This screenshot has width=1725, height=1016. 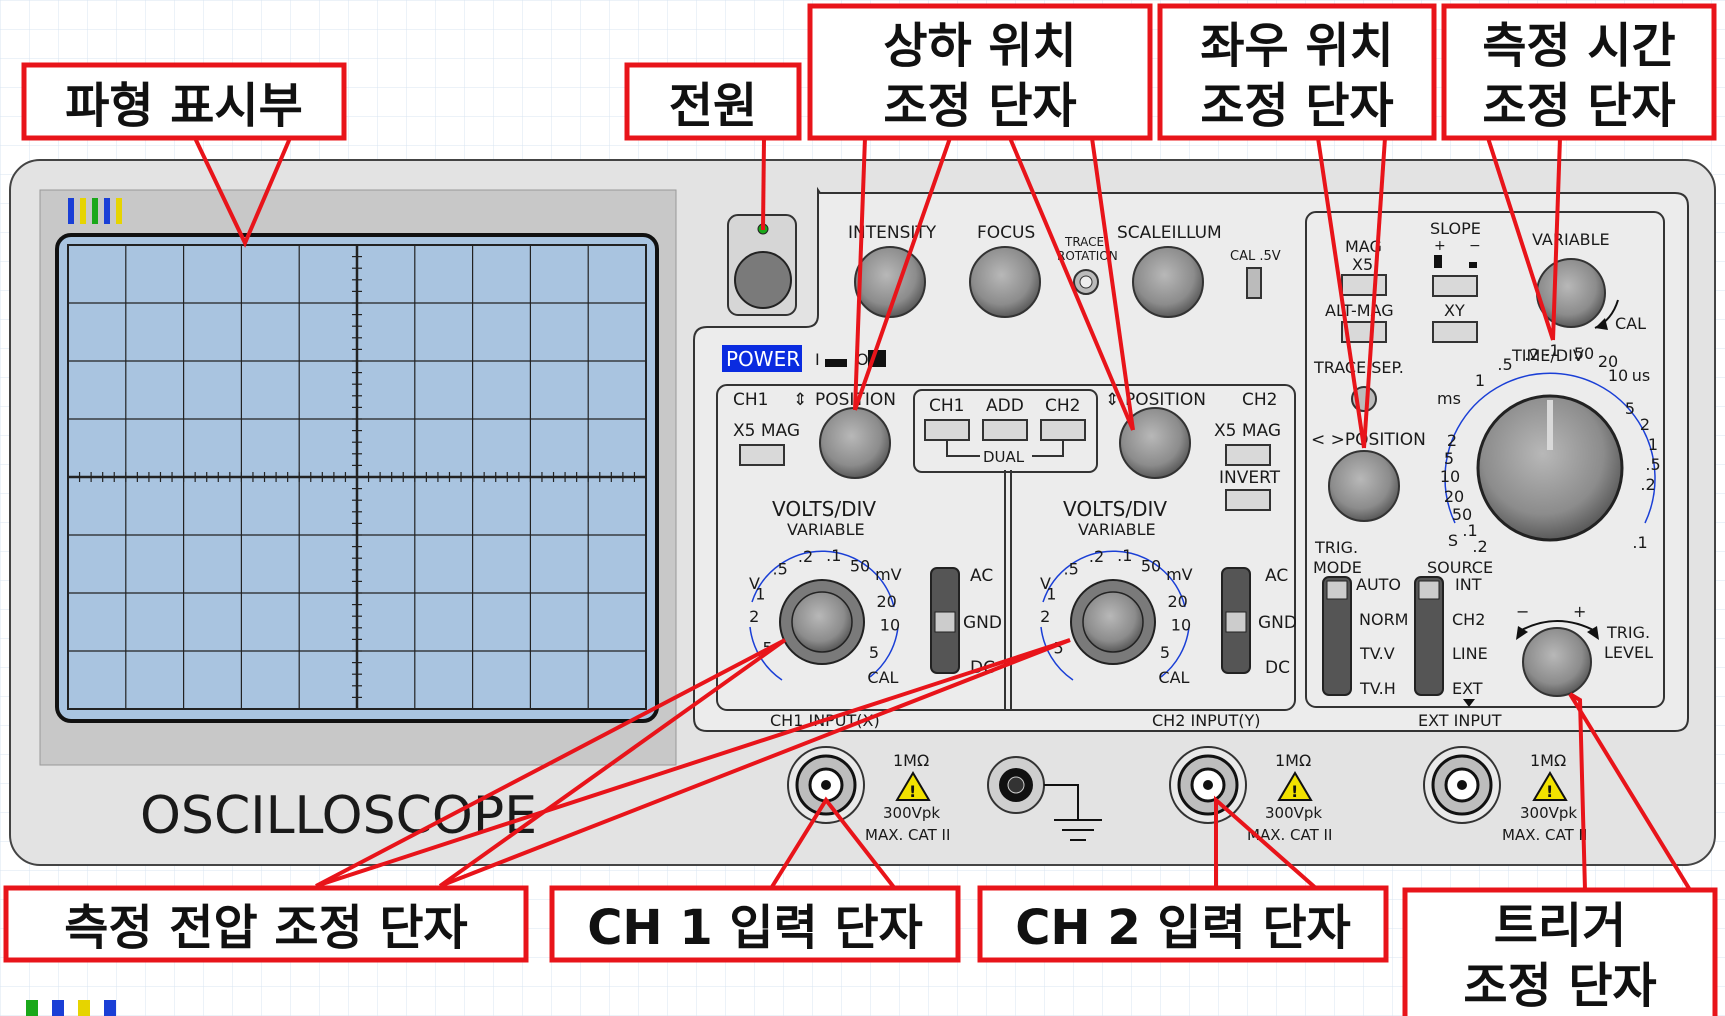 What do you see at coordinates (800, 400) in the screenshot?
I see `ch1-updown-icon: ⇕` at bounding box center [800, 400].